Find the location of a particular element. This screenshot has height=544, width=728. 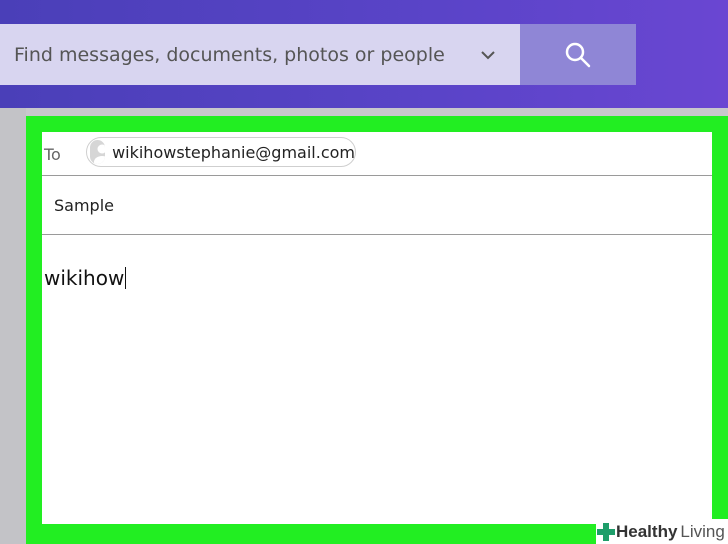

watermark-brand-bold: Healthy is located at coordinates (647, 531).